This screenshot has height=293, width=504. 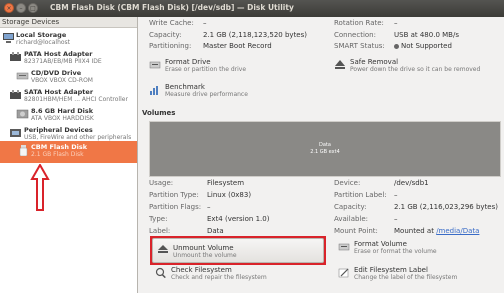 What do you see at coordinates (161, 183) in the screenshot?
I see `usage-label: Usage:` at bounding box center [161, 183].